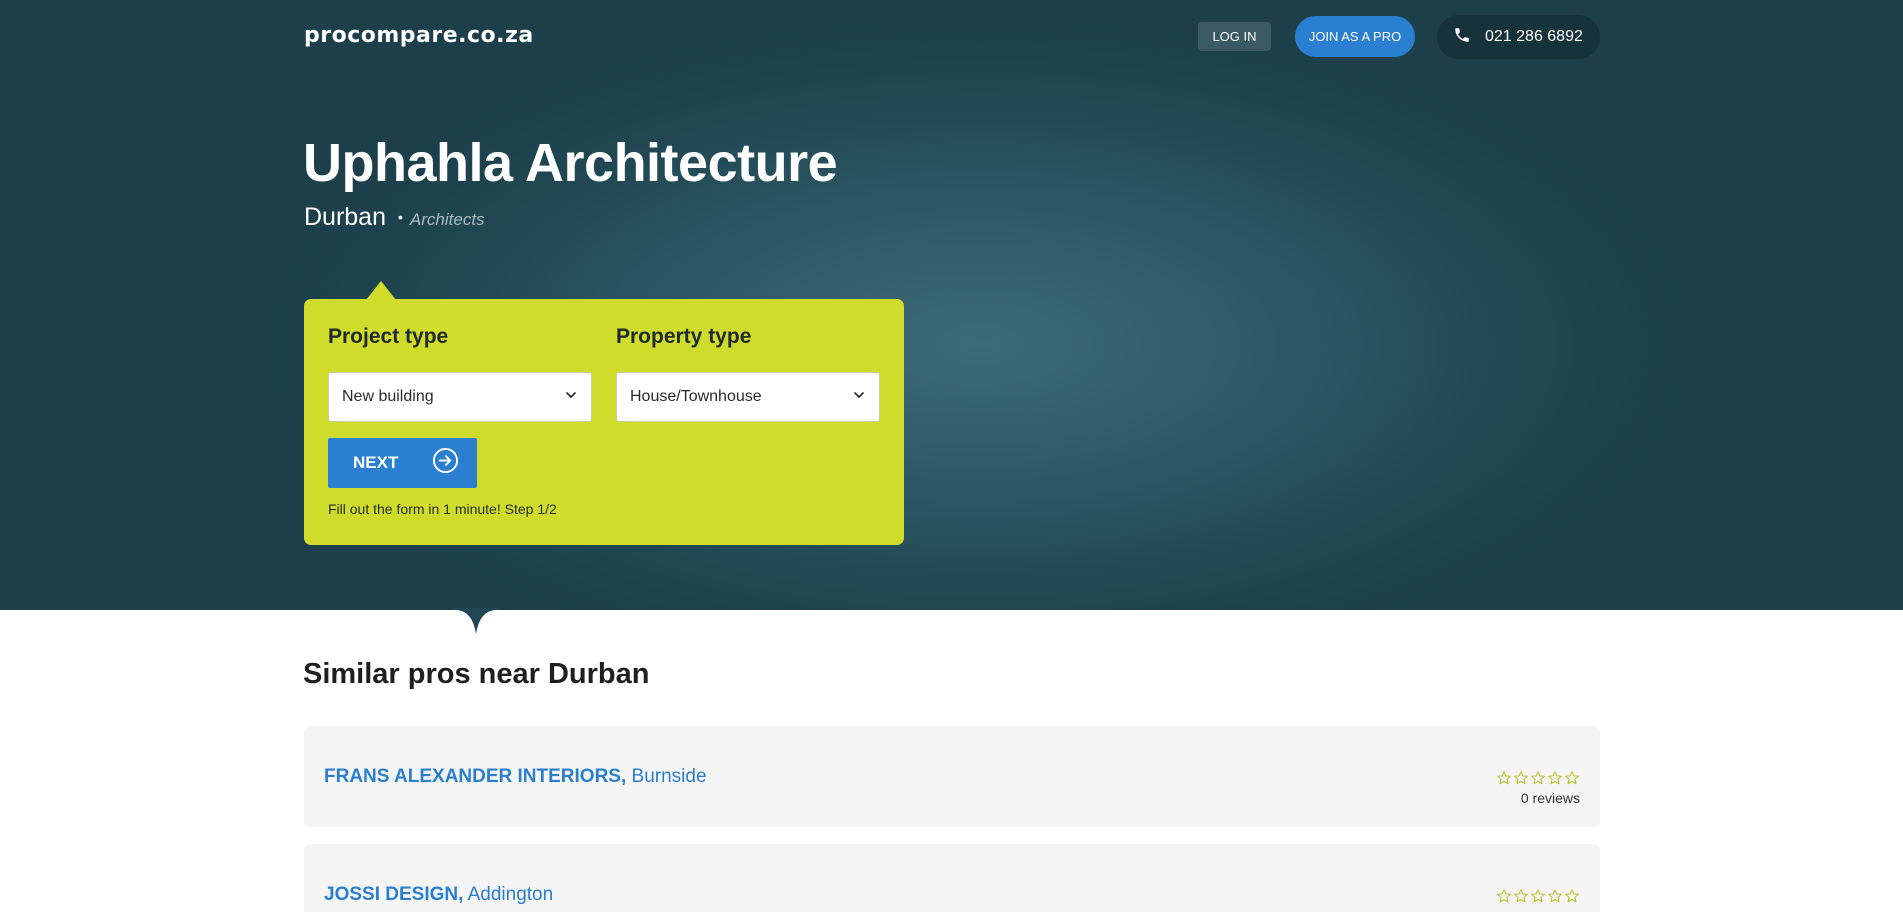 This screenshot has width=1903, height=912. I want to click on city-label: Durban, so click(345, 217).